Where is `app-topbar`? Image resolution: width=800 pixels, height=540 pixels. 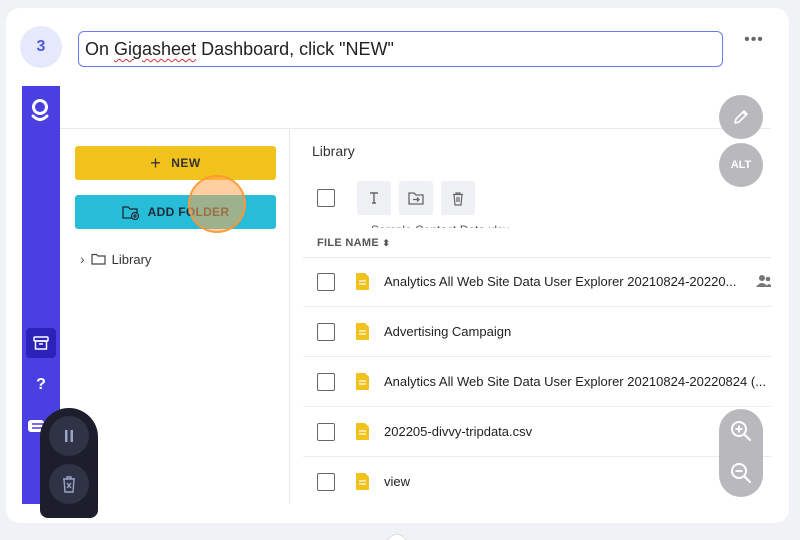 app-topbar is located at coordinates (415, 107).